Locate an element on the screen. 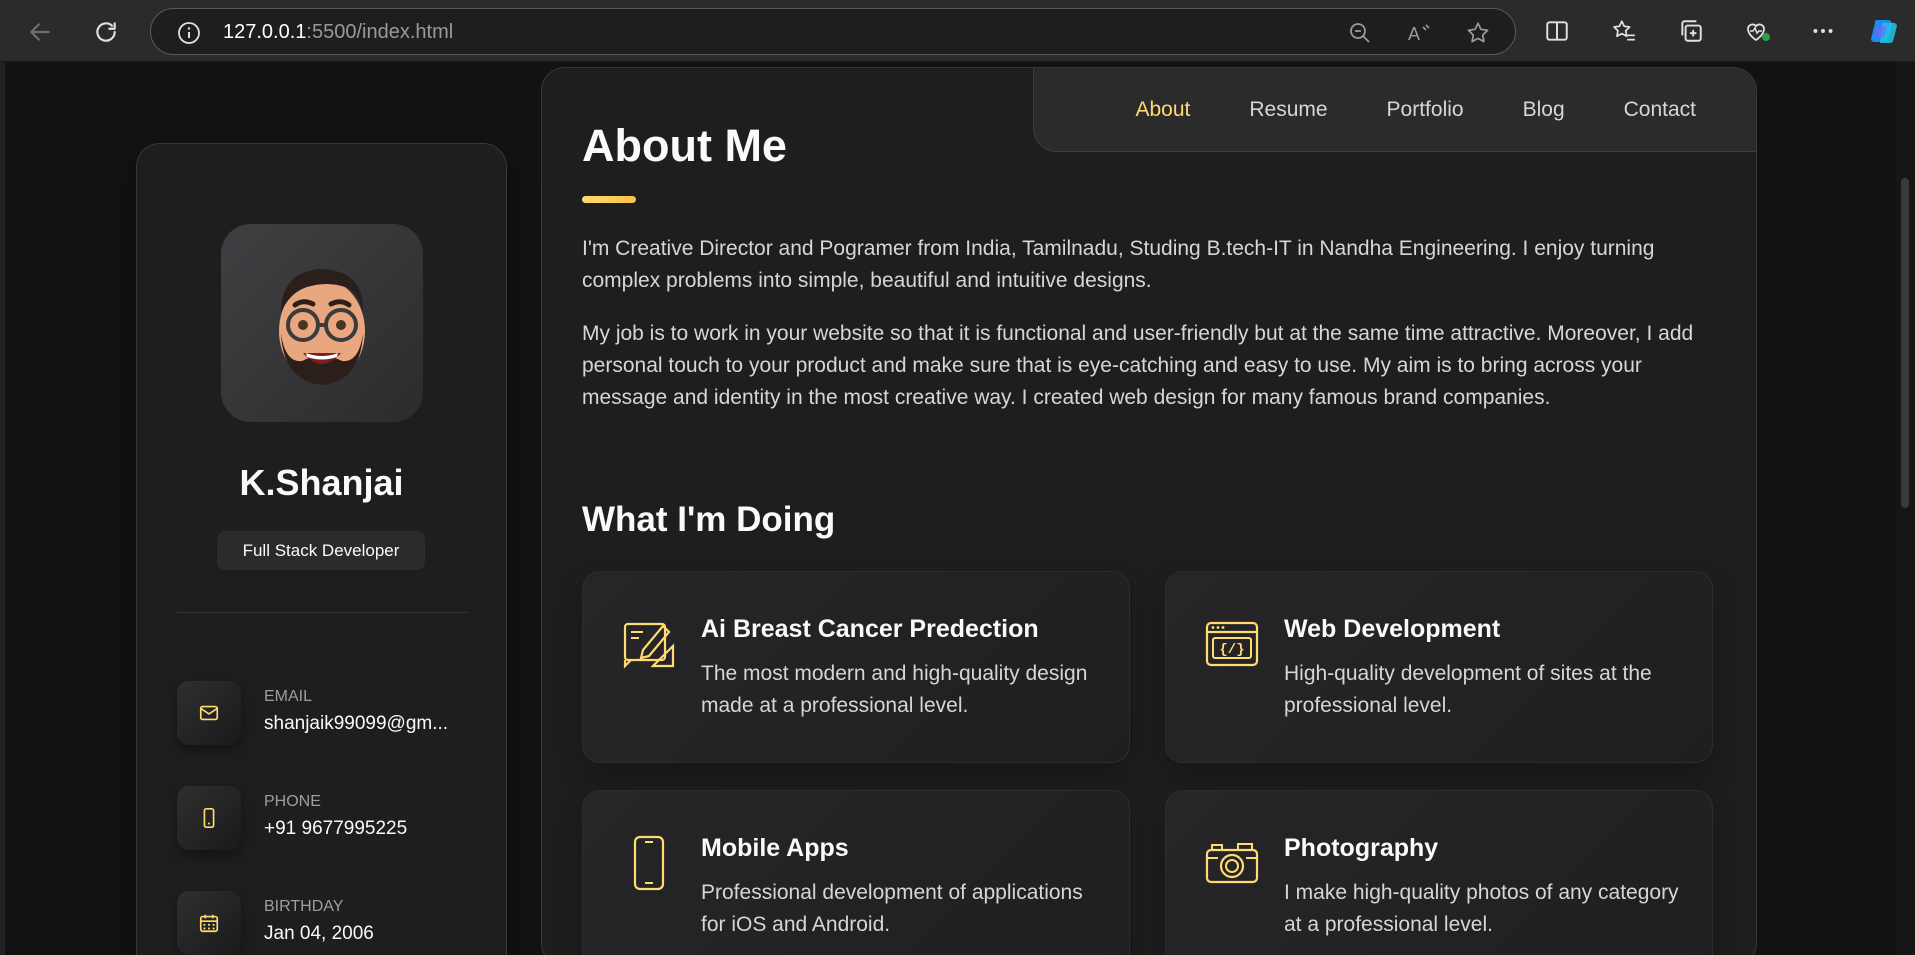  read-aloud-icon: A is located at coordinates (1419, 33).